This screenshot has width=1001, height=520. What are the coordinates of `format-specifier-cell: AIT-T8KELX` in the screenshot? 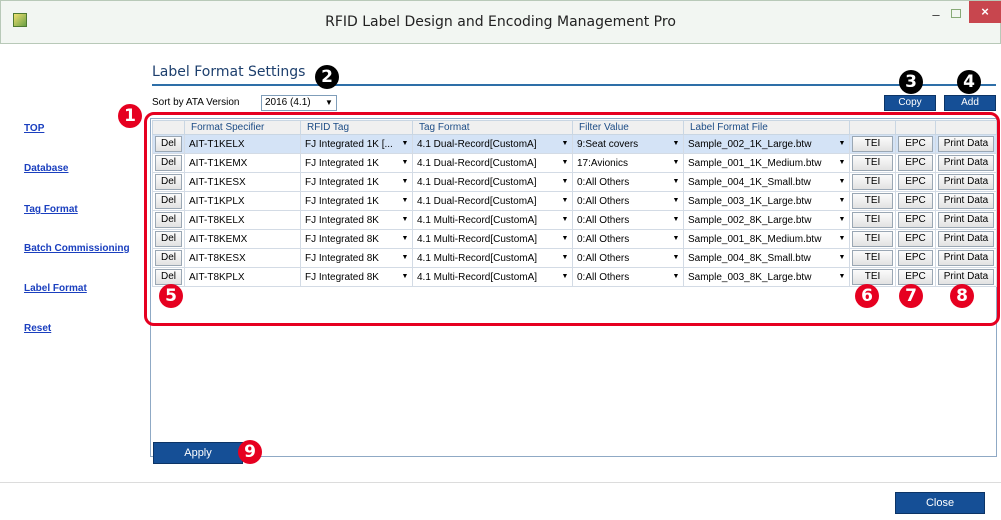 It's located at (242, 220).